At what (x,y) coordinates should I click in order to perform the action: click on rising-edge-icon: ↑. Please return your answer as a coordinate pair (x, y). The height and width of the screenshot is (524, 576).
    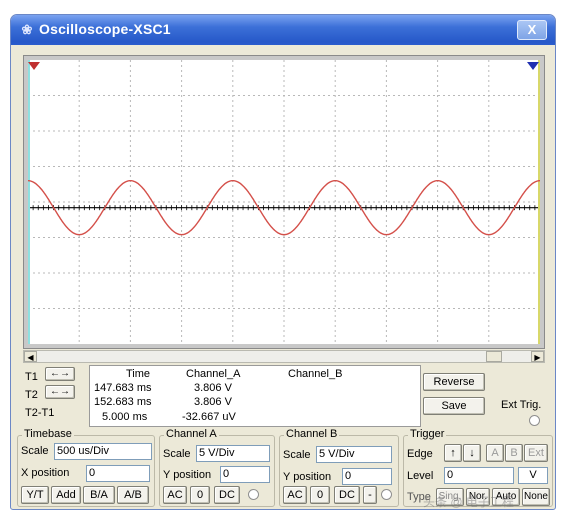
    Looking at the image, I should click on (453, 453).